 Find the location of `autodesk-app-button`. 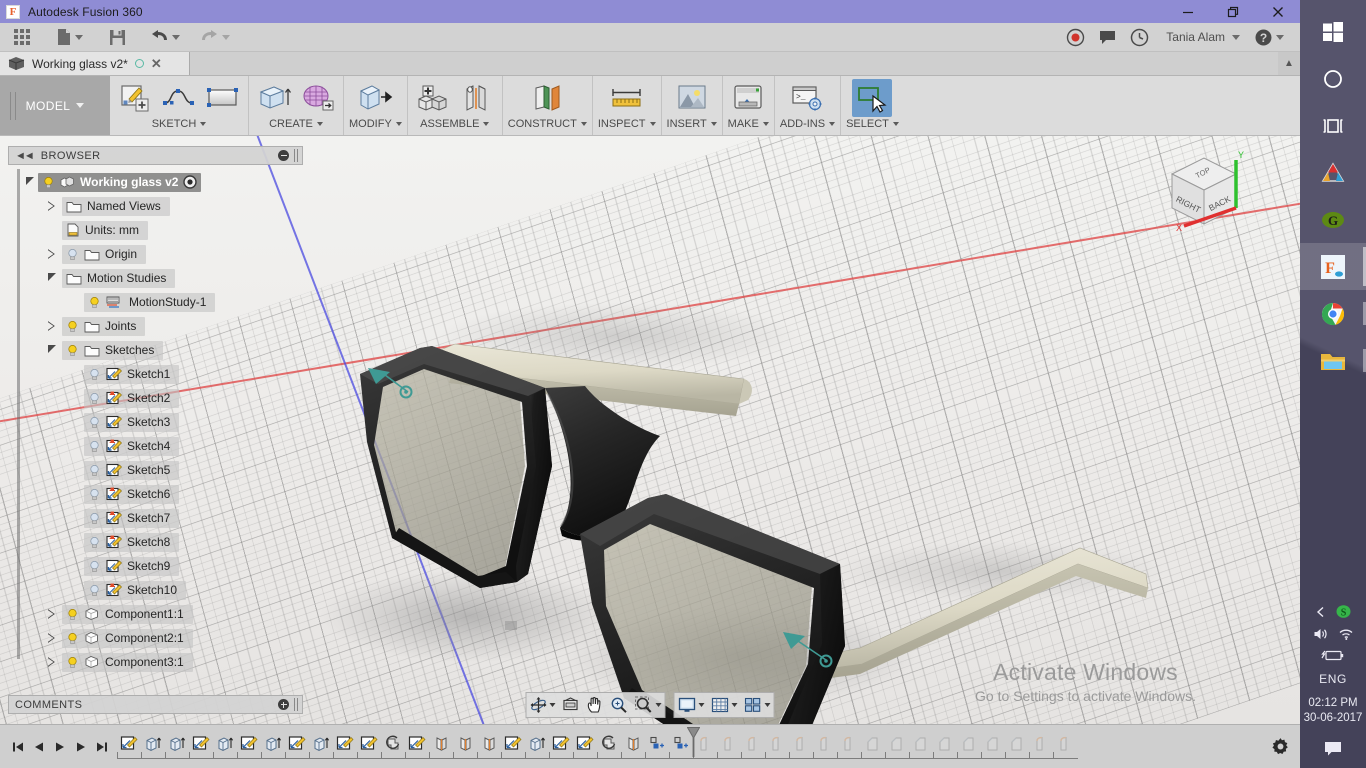

autodesk-app-button is located at coordinates (1333, 172).